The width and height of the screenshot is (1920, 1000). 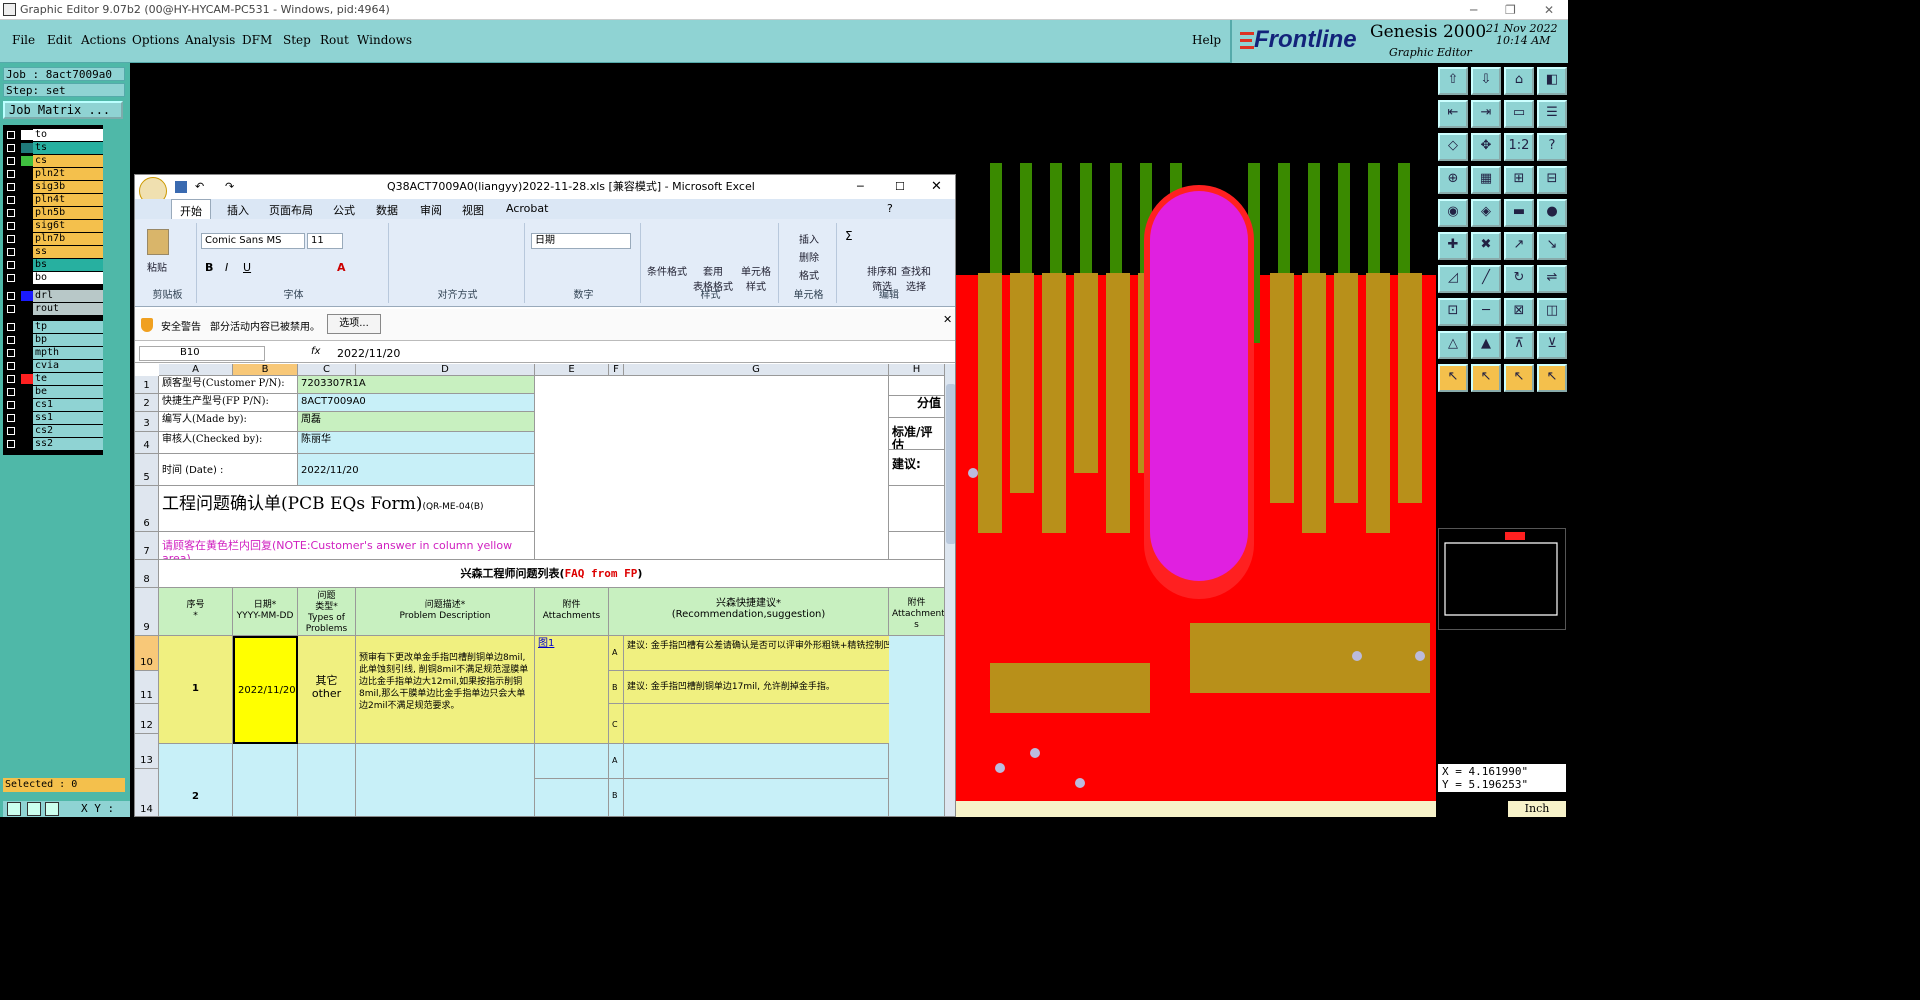 What do you see at coordinates (1552, 345) in the screenshot?
I see `drill-icon: ⊻` at bounding box center [1552, 345].